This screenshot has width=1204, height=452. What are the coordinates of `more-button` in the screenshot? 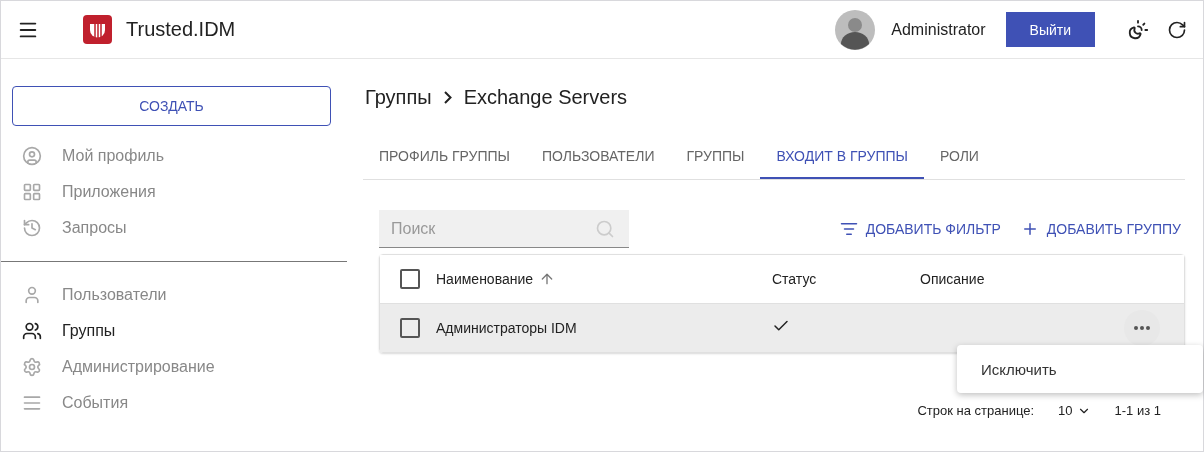 It's located at (1142, 328).